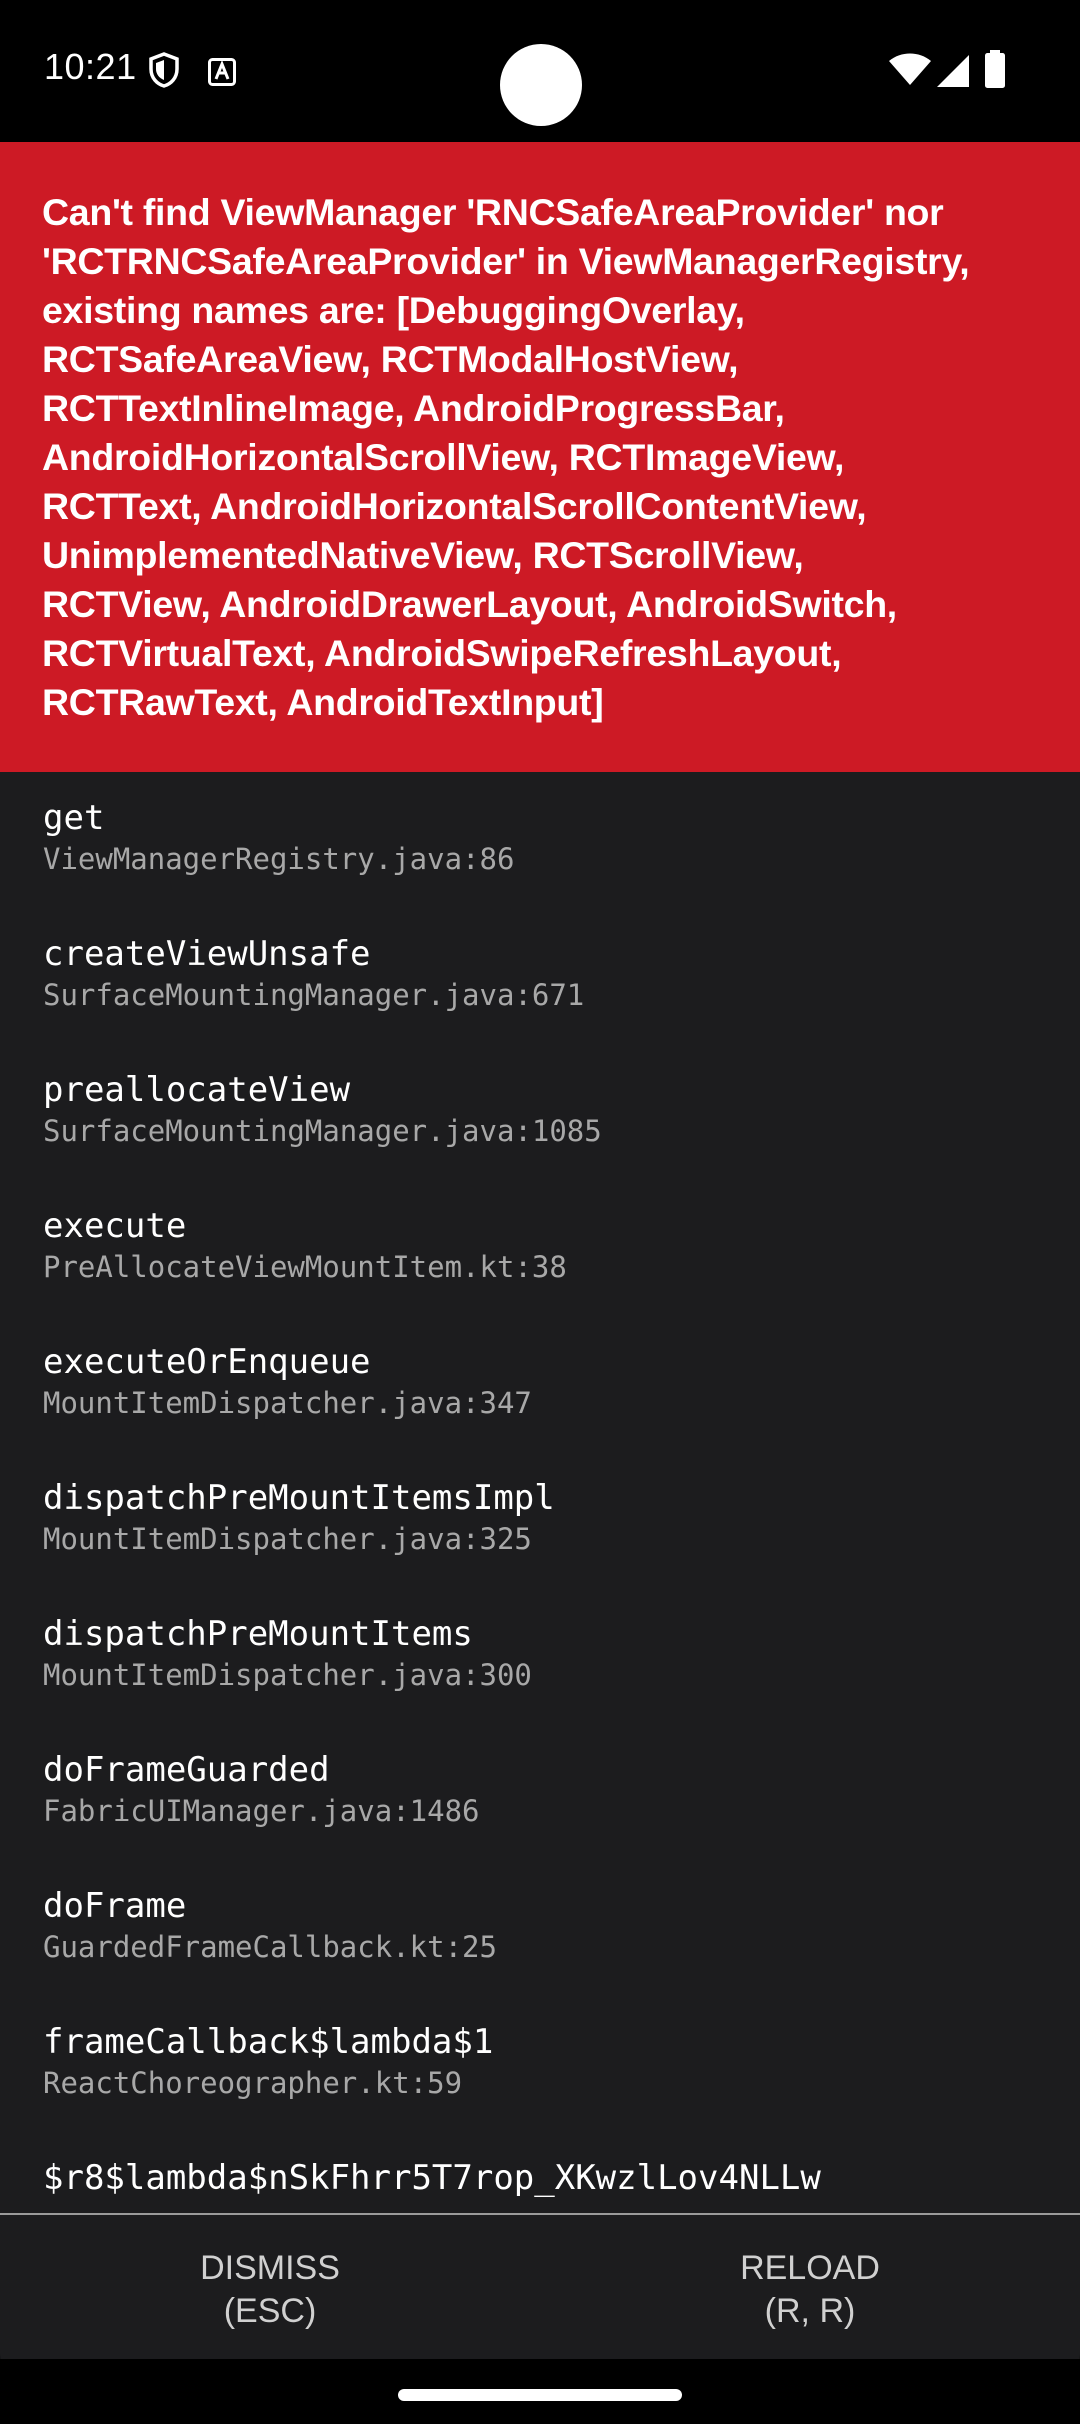  What do you see at coordinates (261, 1811) in the screenshot?
I see `frame-file: FabricUIManager.java:1486` at bounding box center [261, 1811].